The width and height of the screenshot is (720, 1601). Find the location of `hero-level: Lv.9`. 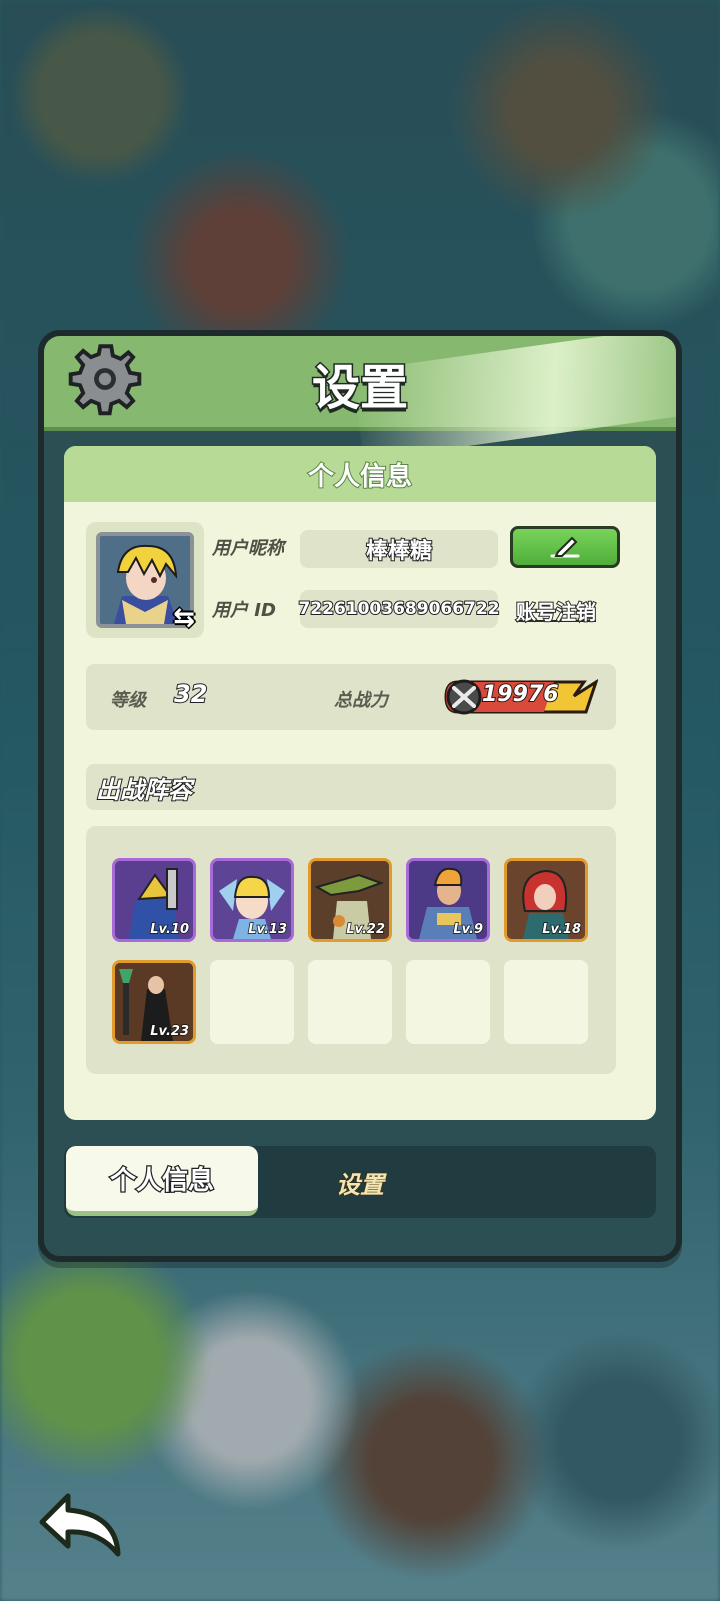

hero-level: Lv.9 is located at coordinates (468, 929).